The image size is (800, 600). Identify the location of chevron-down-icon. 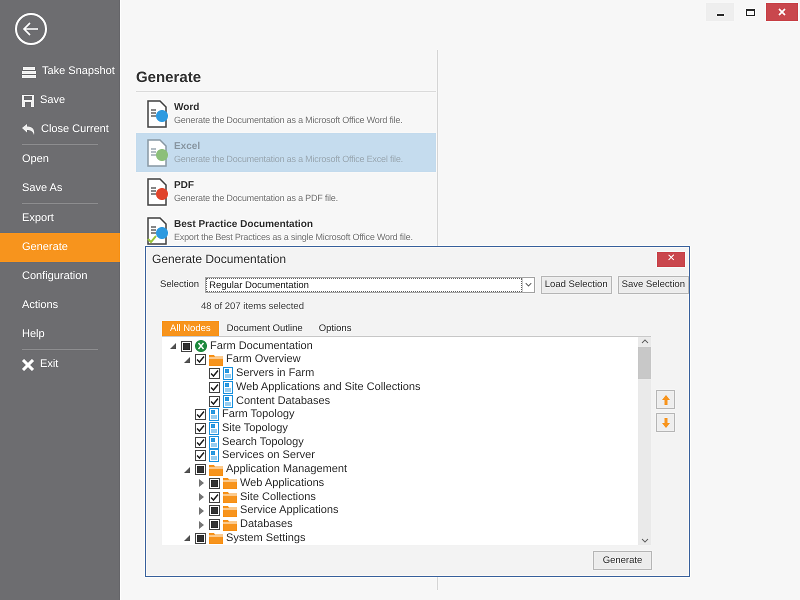
(528, 285).